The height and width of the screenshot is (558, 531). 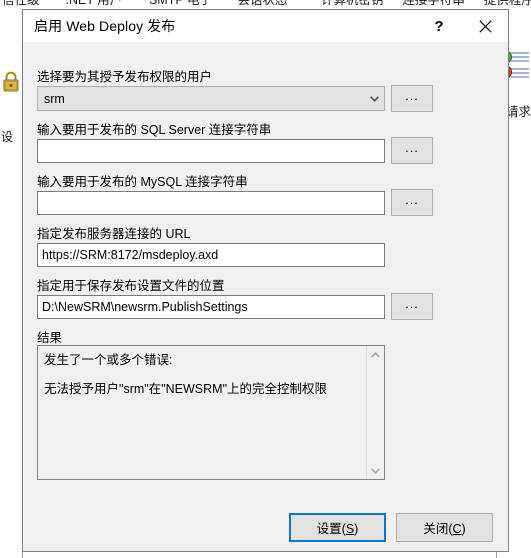 I want to click on results-scrollbar, so click(x=375, y=412).